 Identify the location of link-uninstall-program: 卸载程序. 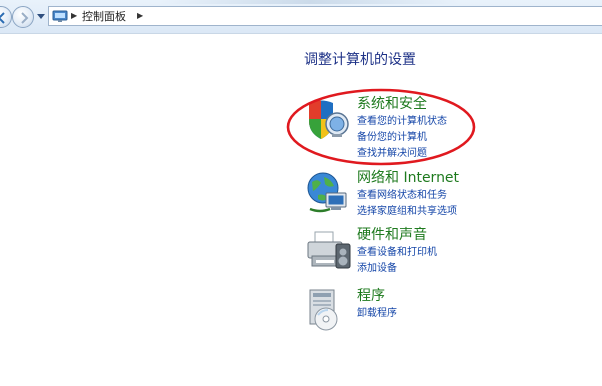
(377, 313).